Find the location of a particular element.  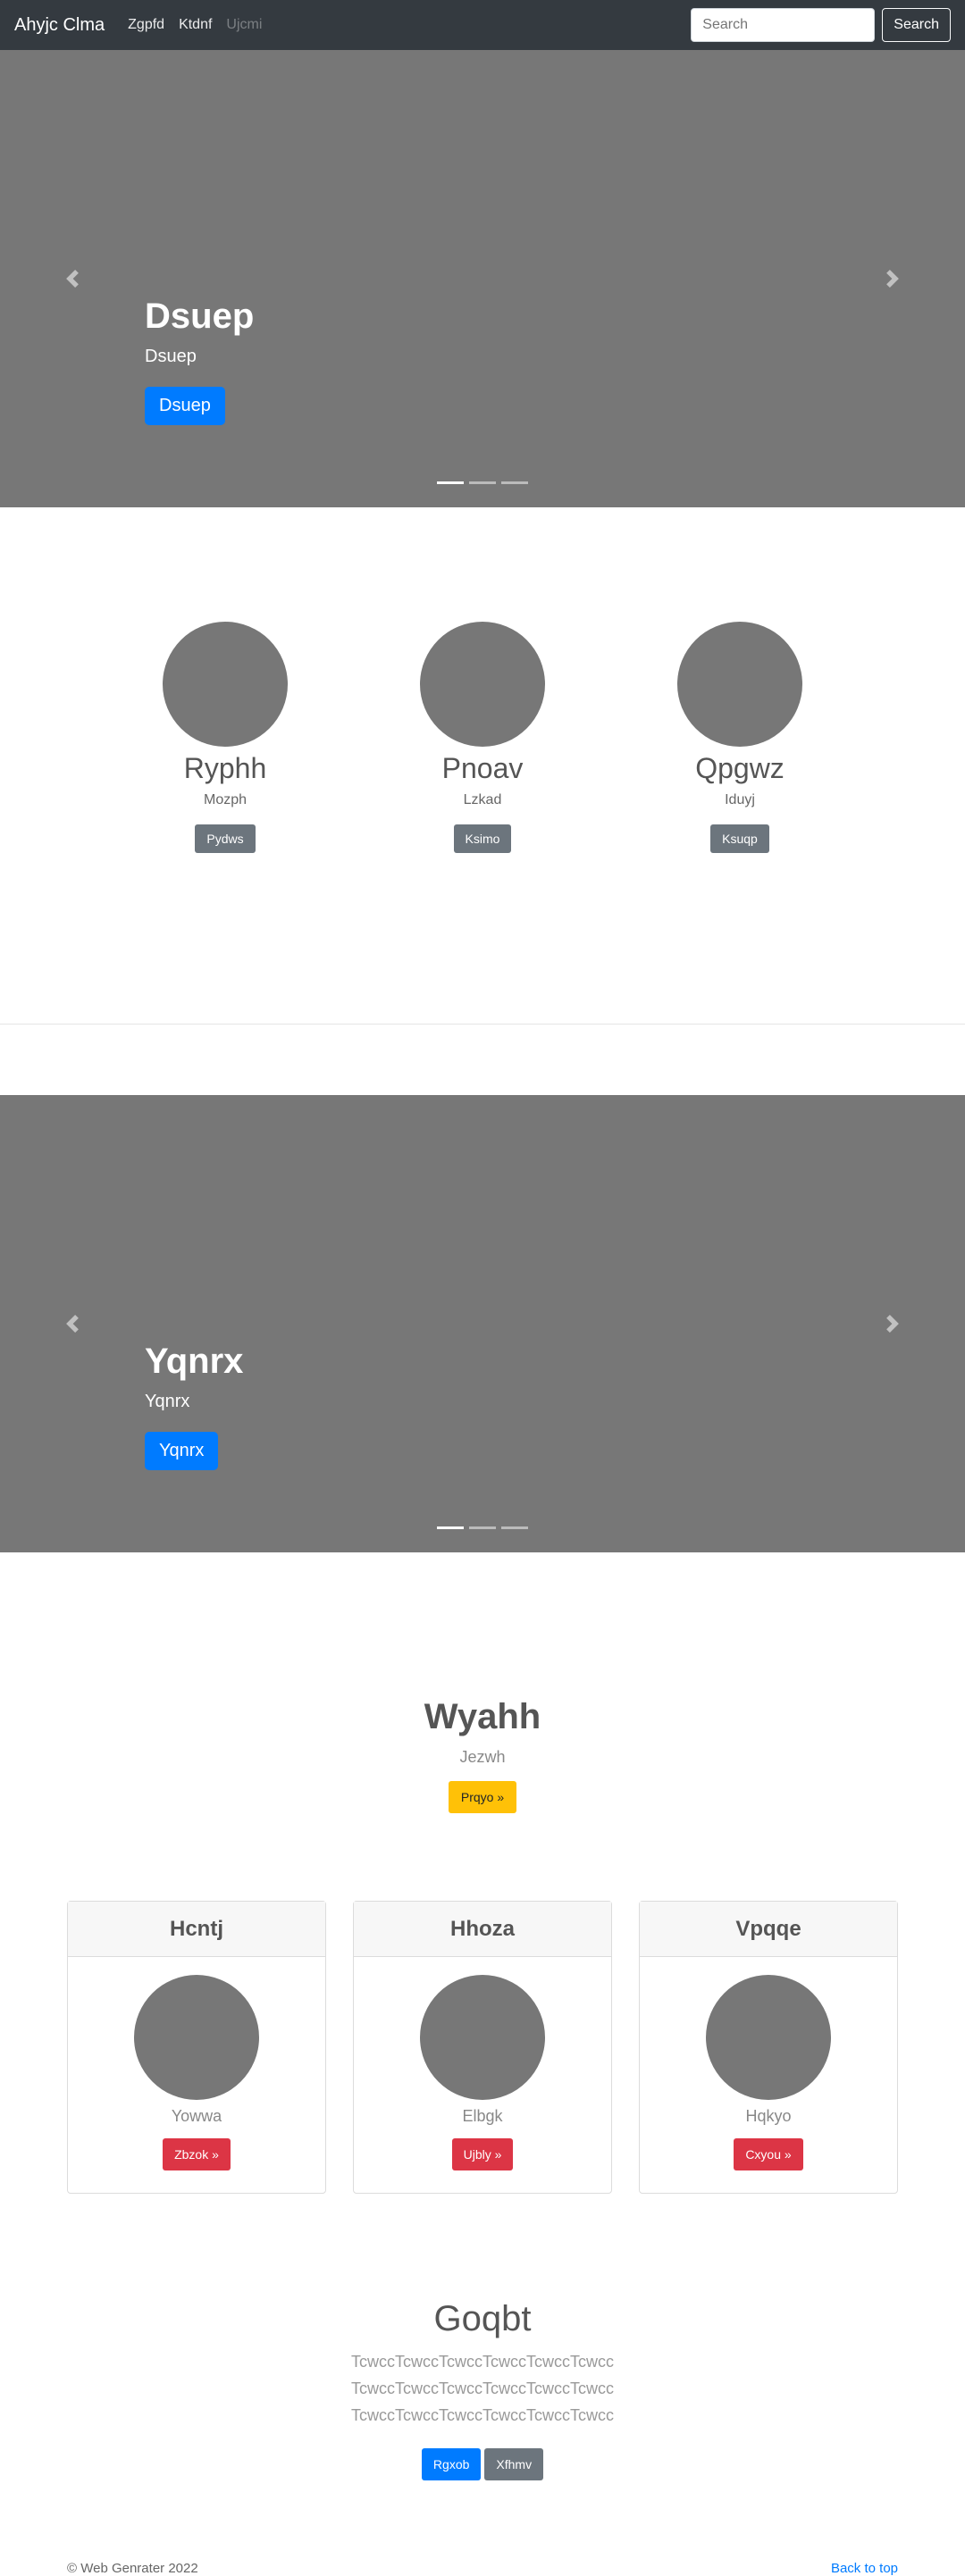

nav-link-ujcmi-disabled: Ujcmi is located at coordinates (244, 24).